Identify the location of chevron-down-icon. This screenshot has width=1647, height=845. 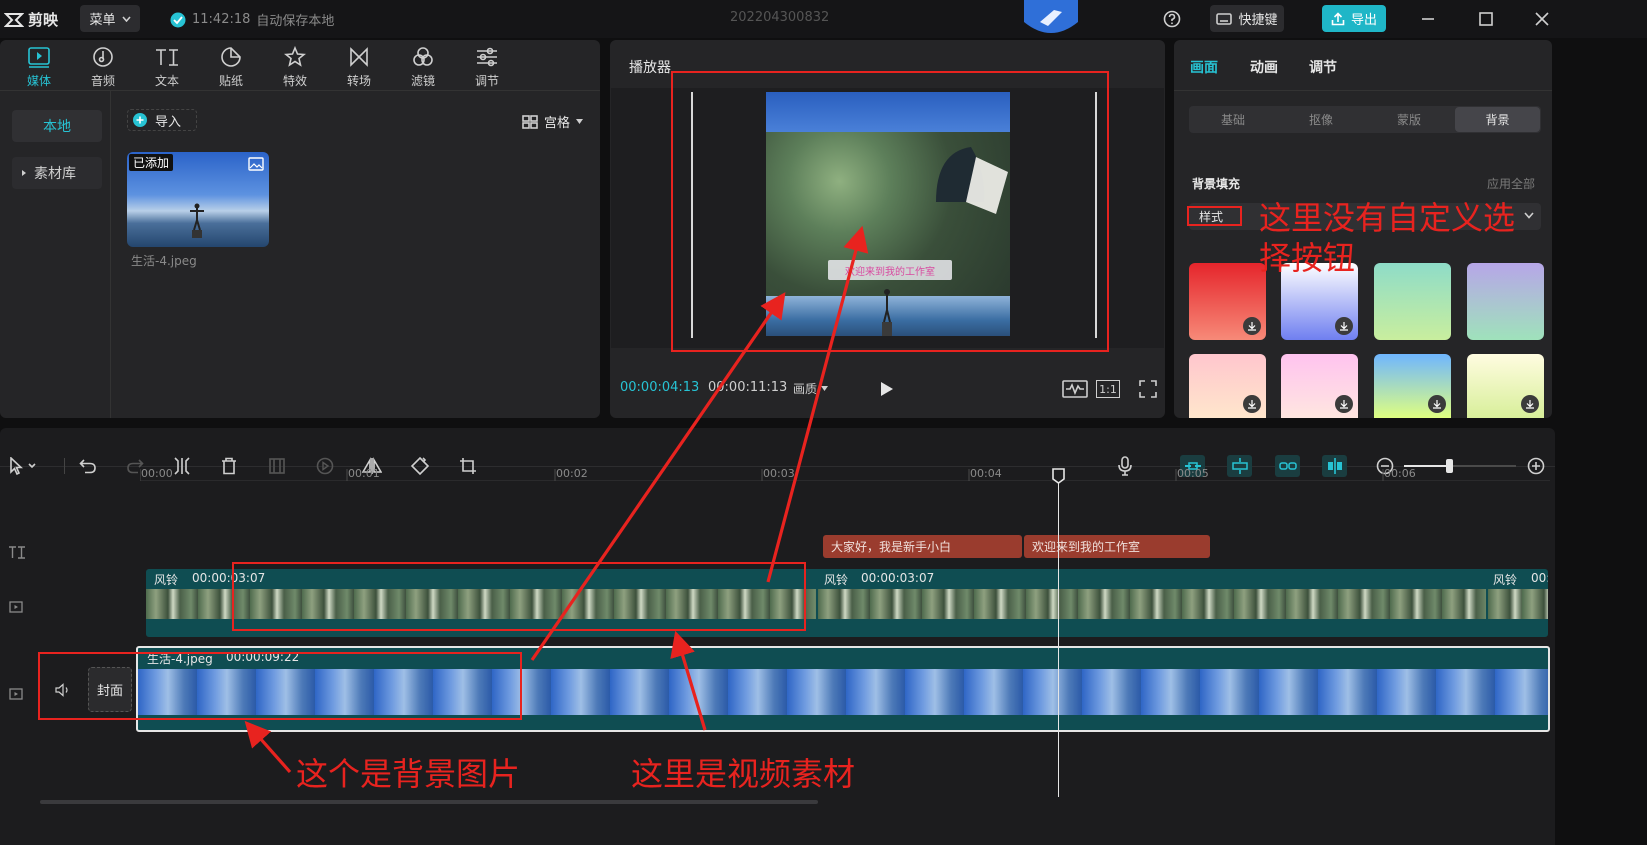
(126, 18).